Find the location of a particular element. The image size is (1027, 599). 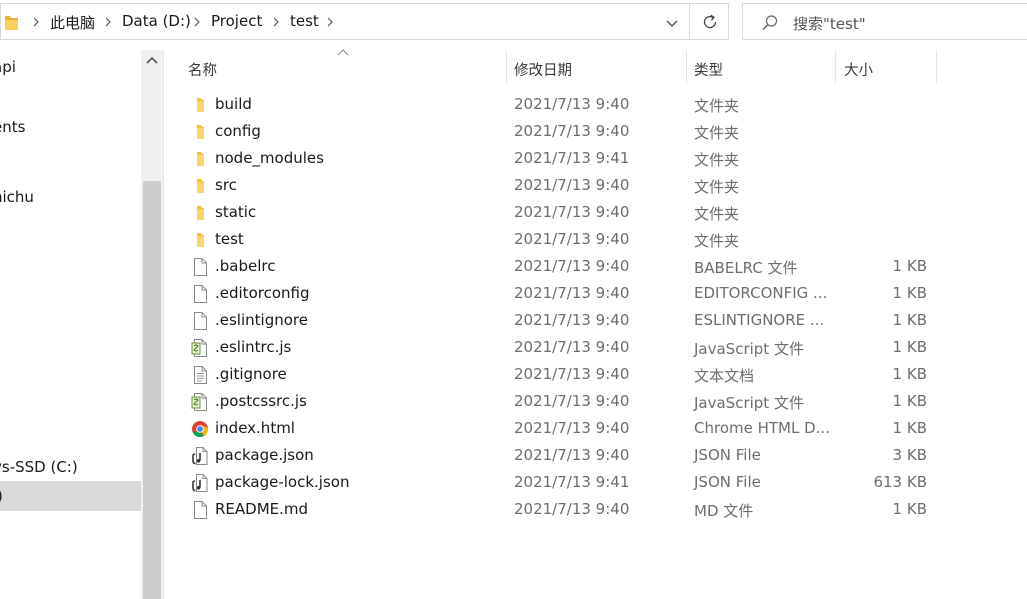

sort-ascending-icon is located at coordinates (343, 52).